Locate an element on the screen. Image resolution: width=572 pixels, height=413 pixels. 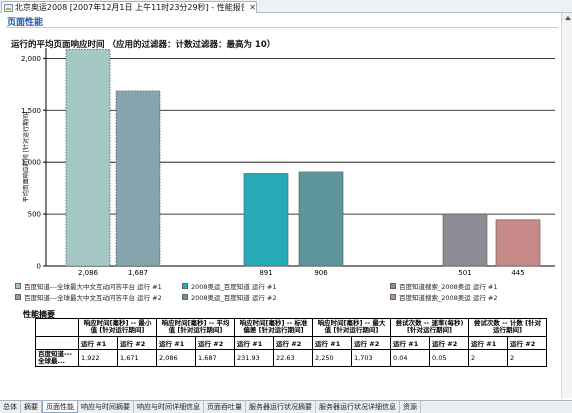
header-avg: 响应时间[毫秒] -- 平均值 [针对运行期间] is located at coordinates (195, 327).